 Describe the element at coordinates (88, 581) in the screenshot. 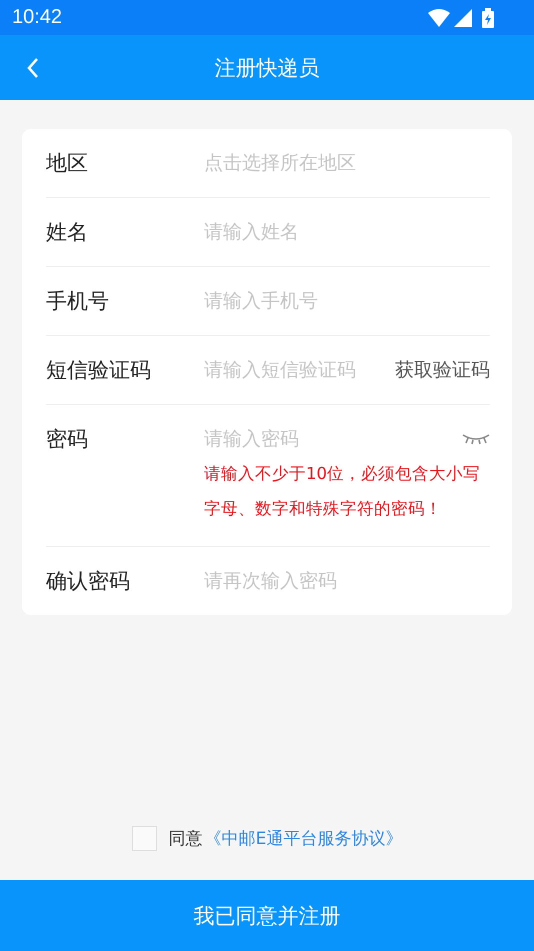

I see `field-label: 确认密码` at that location.